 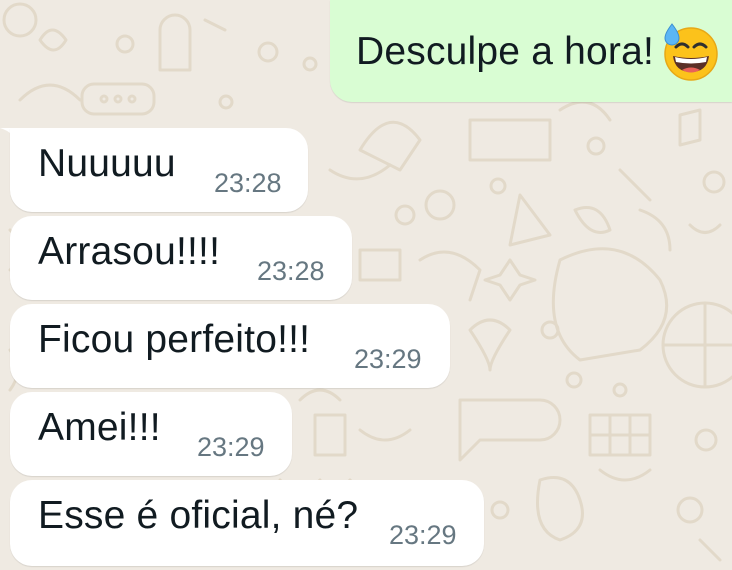 What do you see at coordinates (198, 515) in the screenshot?
I see `message-text: Esse é oficial, né?` at bounding box center [198, 515].